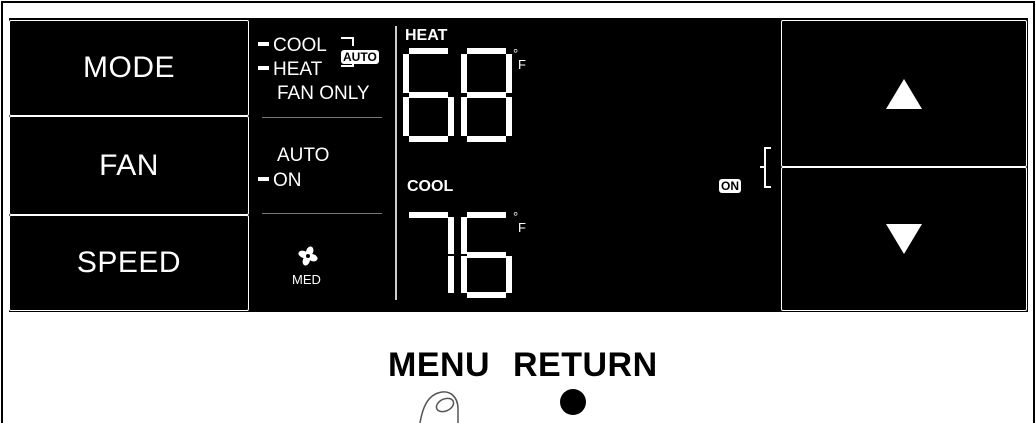 This screenshot has height=423, width=1036. What do you see at coordinates (730, 186) in the screenshot?
I see `on-badge: ON` at bounding box center [730, 186].